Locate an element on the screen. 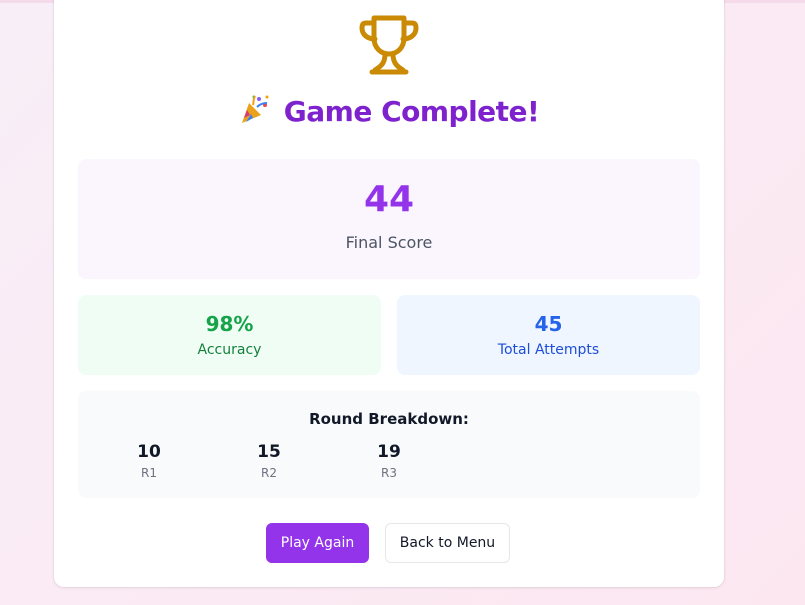  accuracy-panel: 98% Accuracy is located at coordinates (229, 335).